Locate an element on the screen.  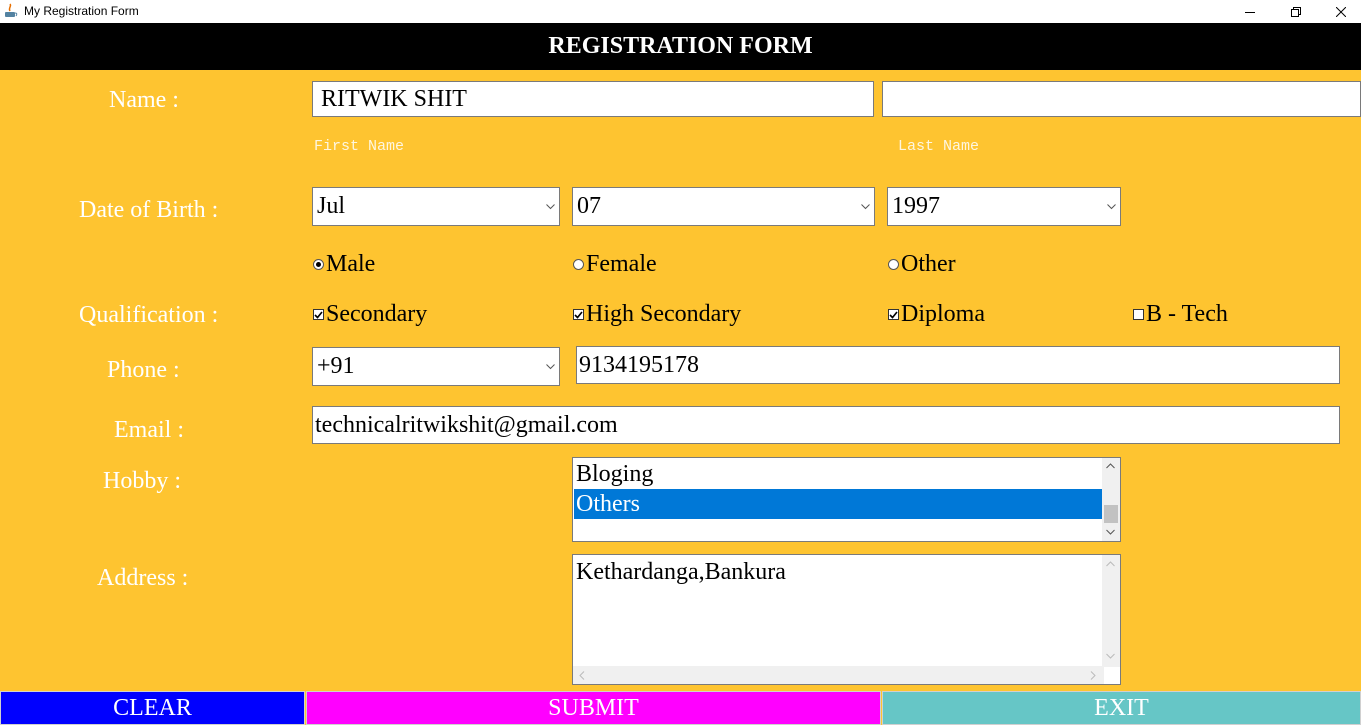
email-input: technicalritwikshit@gmail.com is located at coordinates (826, 425).